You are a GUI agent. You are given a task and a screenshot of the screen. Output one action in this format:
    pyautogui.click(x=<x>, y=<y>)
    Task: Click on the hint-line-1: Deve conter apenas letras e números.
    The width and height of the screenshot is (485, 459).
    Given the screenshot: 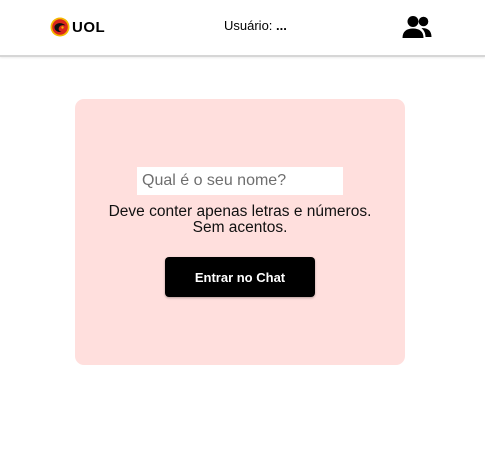 What is the action you would take?
    pyautogui.click(x=240, y=211)
    